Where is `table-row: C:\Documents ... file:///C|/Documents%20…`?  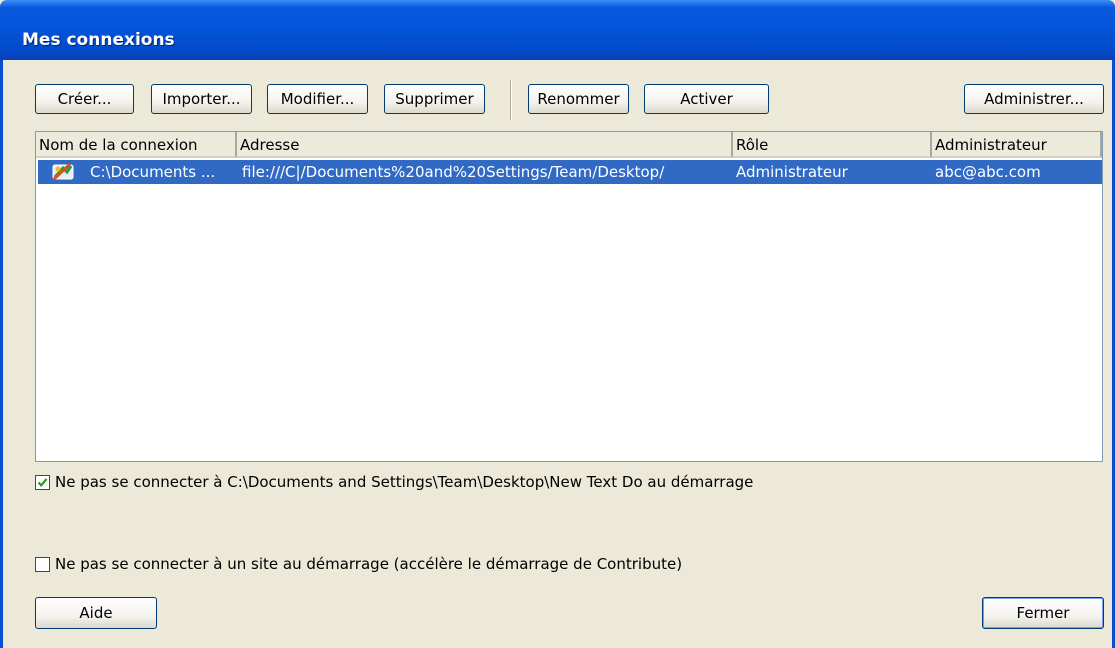 table-row: C:\Documents ... file:///C|/Documents%20… is located at coordinates (570, 172).